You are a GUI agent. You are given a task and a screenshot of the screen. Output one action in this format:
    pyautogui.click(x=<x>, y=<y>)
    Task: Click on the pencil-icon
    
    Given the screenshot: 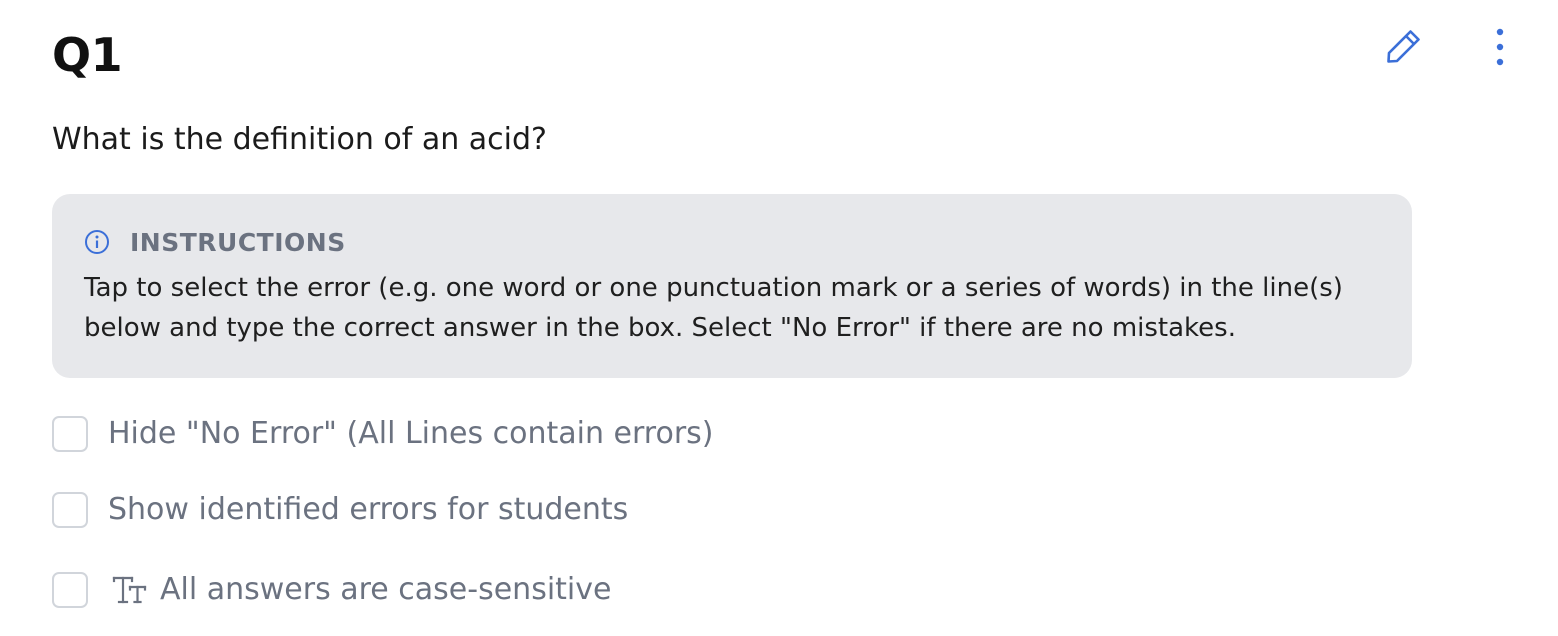 What is the action you would take?
    pyautogui.click(x=1403, y=46)
    